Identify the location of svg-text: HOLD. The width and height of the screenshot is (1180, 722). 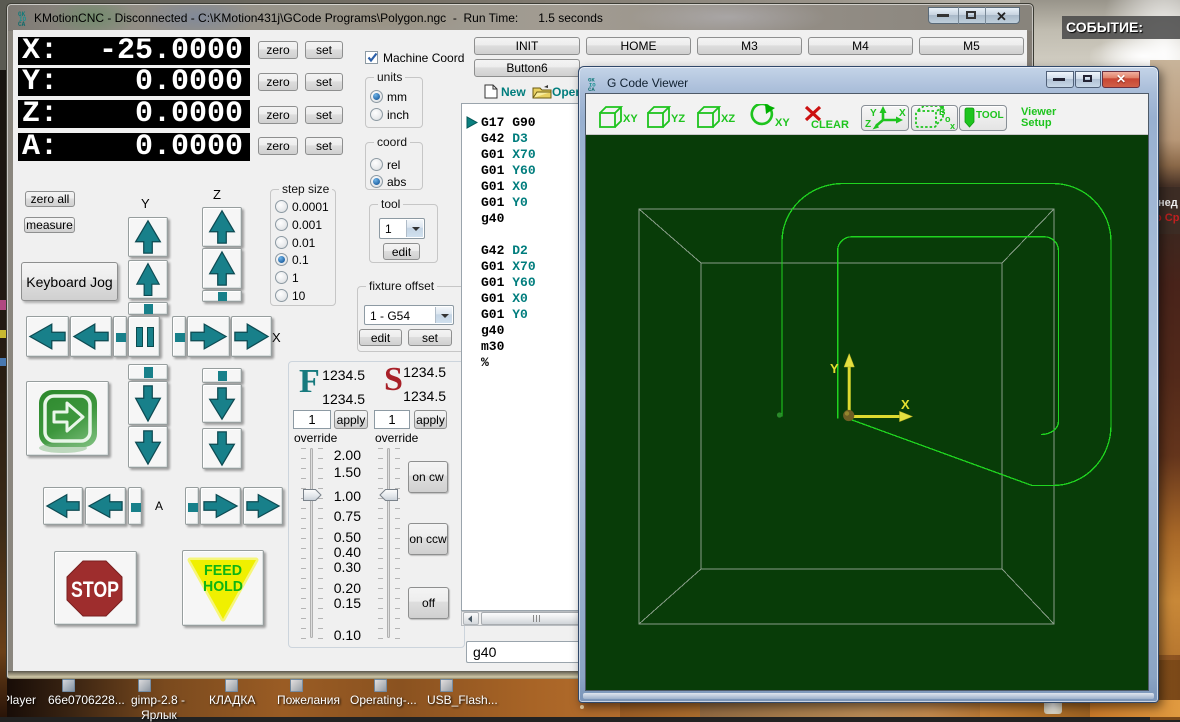
(223, 586).